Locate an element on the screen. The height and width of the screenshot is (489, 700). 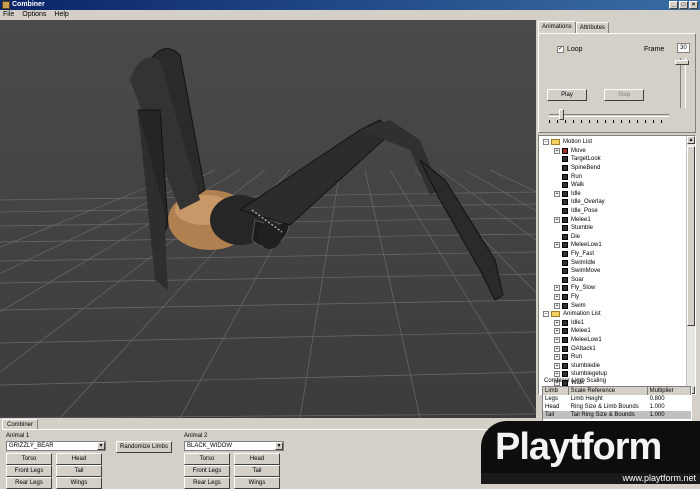
table-row: Head Ring Size & Limb Bounds 1.000 is located at coordinates (617, 407).